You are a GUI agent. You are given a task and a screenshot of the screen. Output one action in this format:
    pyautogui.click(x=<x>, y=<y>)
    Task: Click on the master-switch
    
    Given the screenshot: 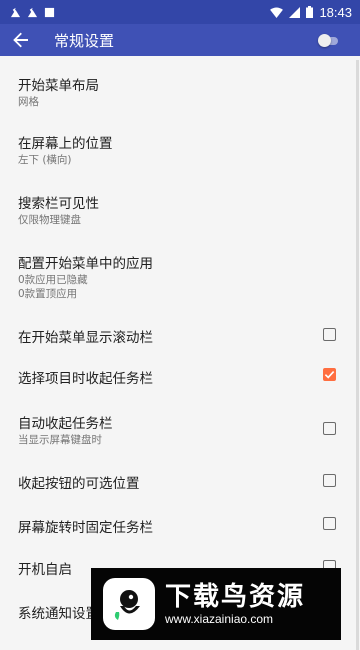 What is the action you would take?
    pyautogui.click(x=329, y=40)
    